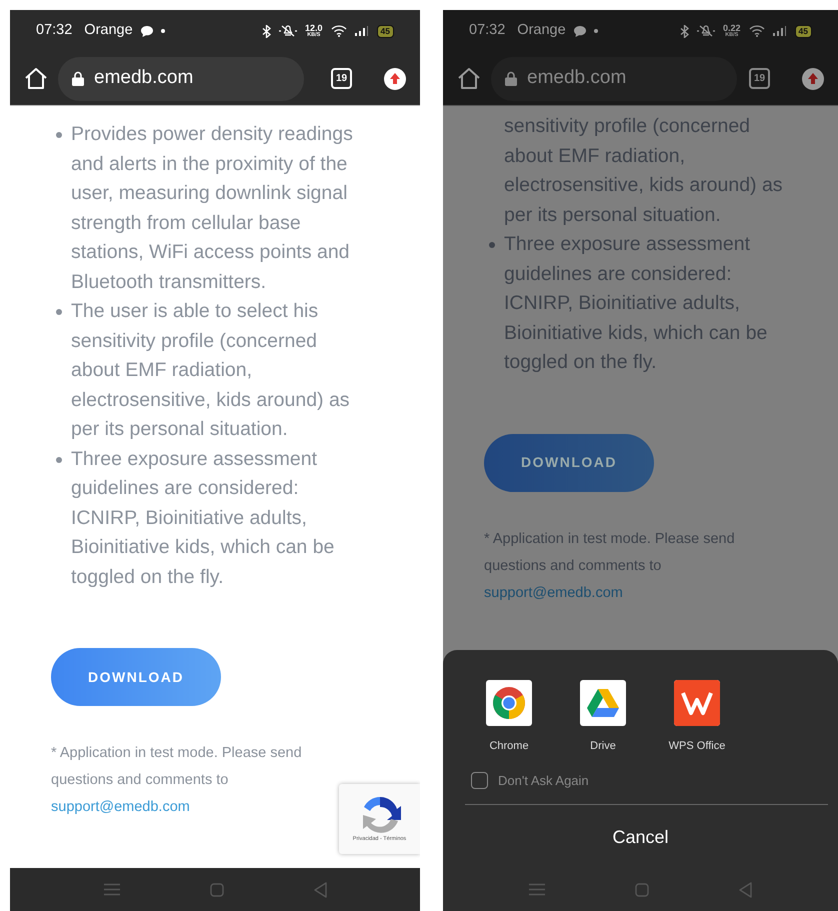  I want to click on home-icon, so click(469, 78).